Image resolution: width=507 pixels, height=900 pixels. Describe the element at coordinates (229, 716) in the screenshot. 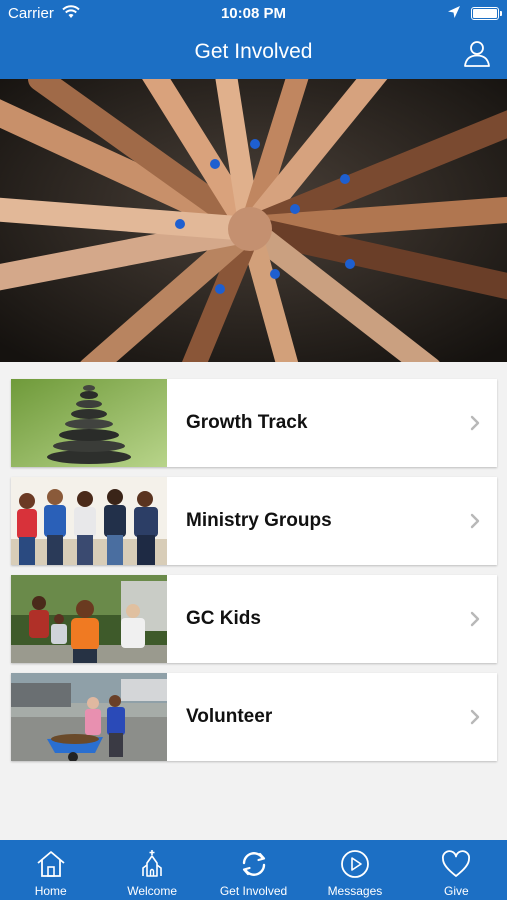

I see `list-item-label: Volunteer` at that location.